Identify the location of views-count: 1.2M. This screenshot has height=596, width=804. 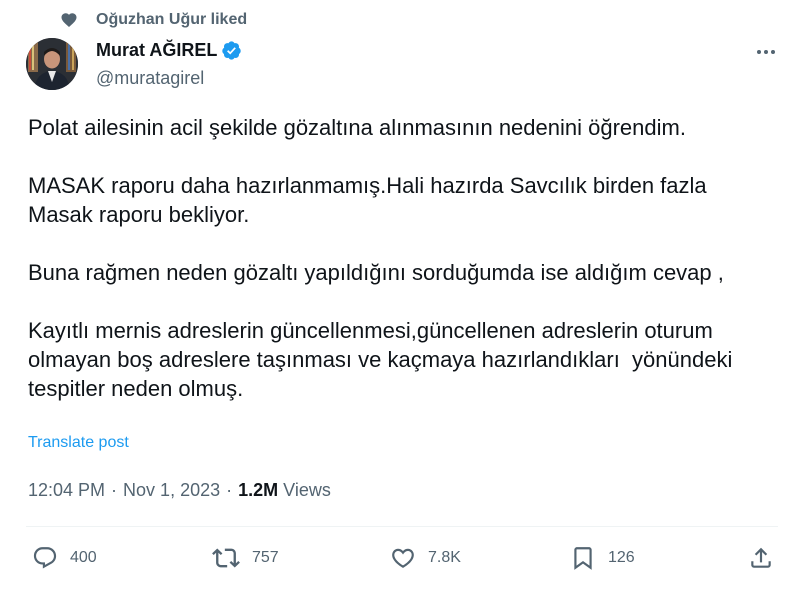
(258, 490).